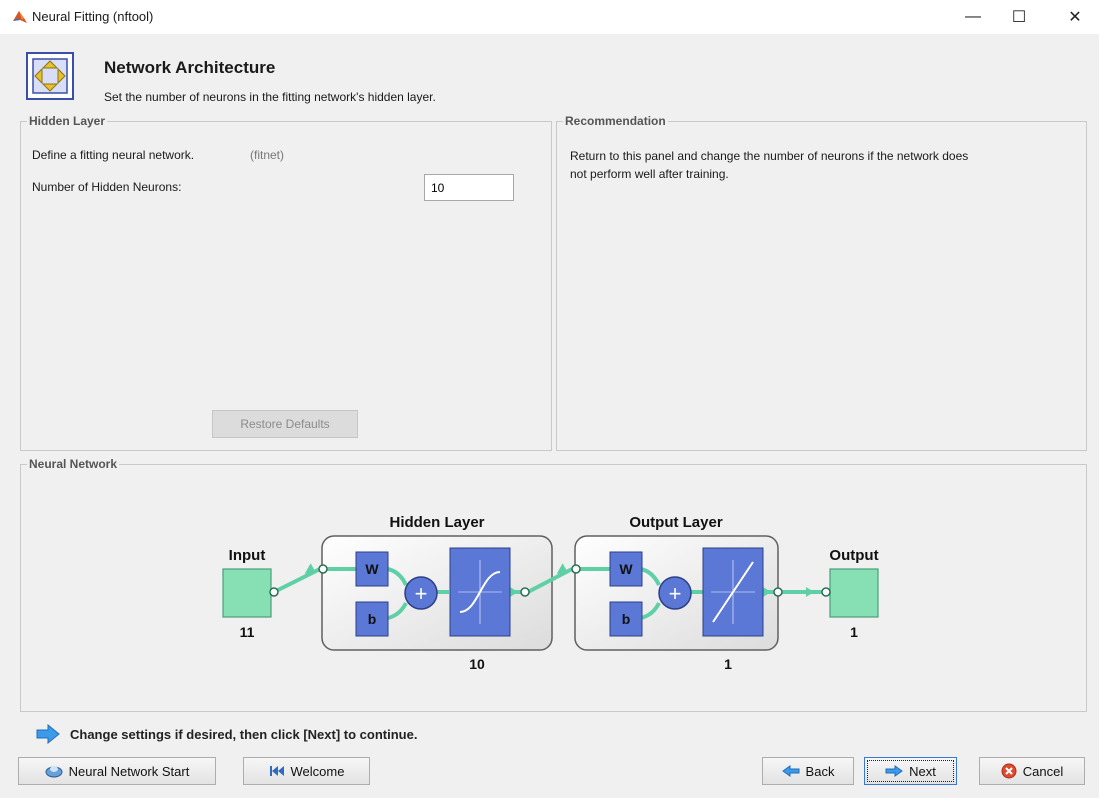 Image resolution: width=1099 pixels, height=798 pixels. Describe the element at coordinates (1075, 17) in the screenshot. I see `close-window-button: ✕` at that location.